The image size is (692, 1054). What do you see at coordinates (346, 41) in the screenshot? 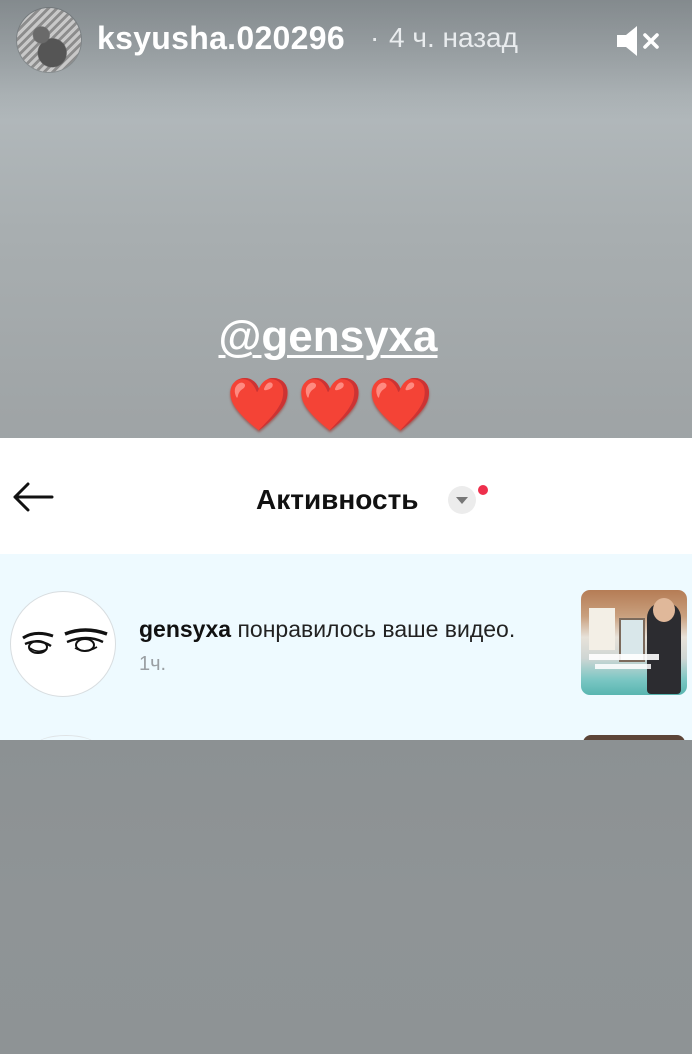
I see `story-header: ksyusha.020296 · 4 ч. назад` at bounding box center [346, 41].